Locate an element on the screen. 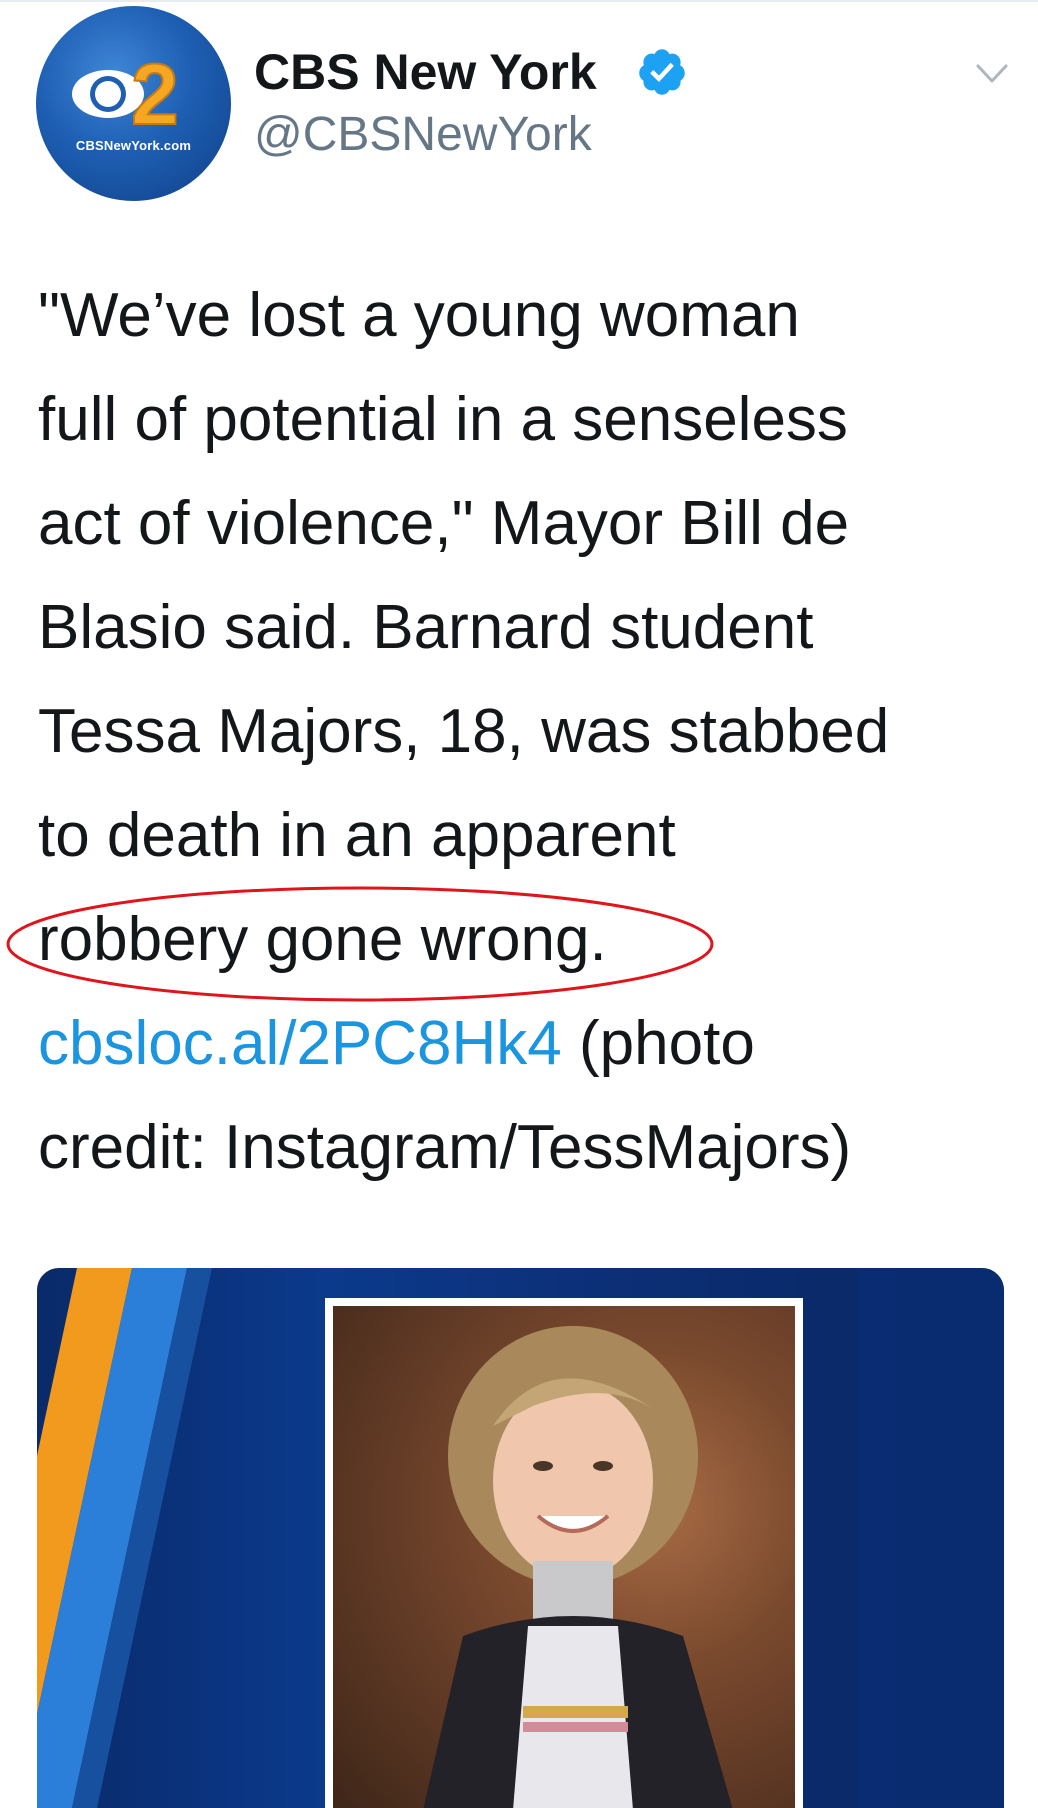 This screenshot has width=1038, height=1808. avatar-caption: CBSNewYork.com is located at coordinates (133, 145).